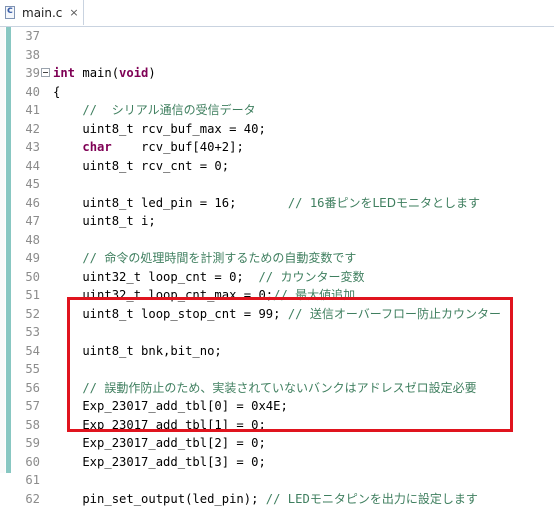 The height and width of the screenshot is (508, 554). What do you see at coordinates (178, 147) in the screenshot?
I see `code-token: rcv_buf[40+2];` at bounding box center [178, 147].